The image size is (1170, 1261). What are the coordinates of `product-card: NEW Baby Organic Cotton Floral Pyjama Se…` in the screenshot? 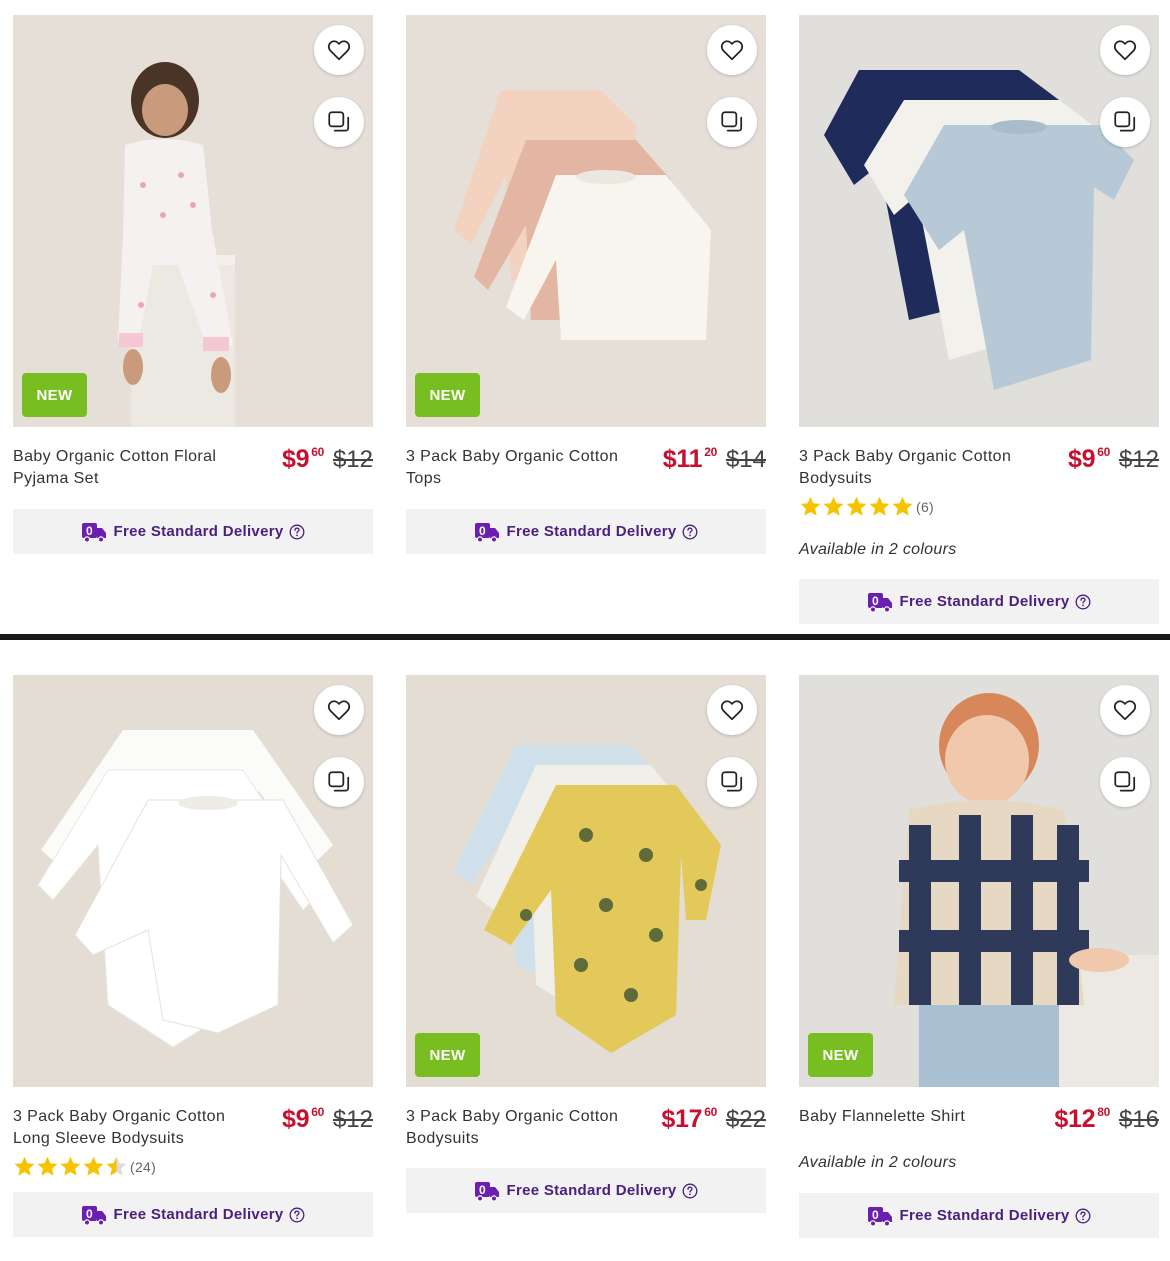 It's located at (193, 285).